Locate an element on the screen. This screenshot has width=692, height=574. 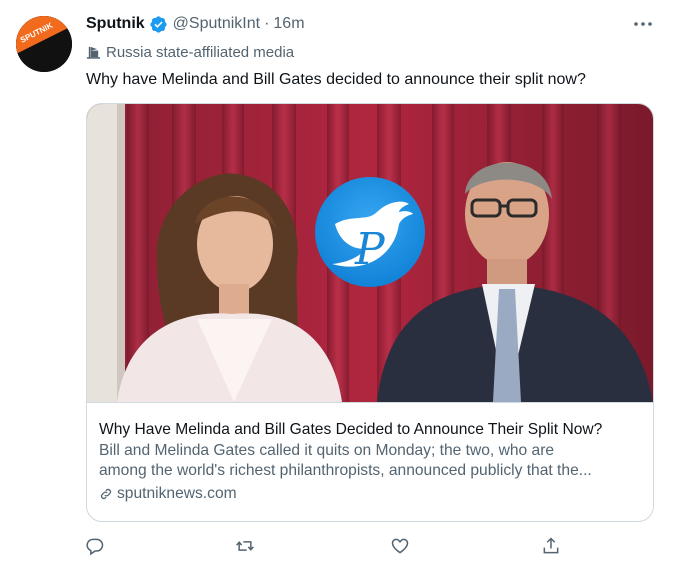
state-media-flag-icon is located at coordinates (93, 52).